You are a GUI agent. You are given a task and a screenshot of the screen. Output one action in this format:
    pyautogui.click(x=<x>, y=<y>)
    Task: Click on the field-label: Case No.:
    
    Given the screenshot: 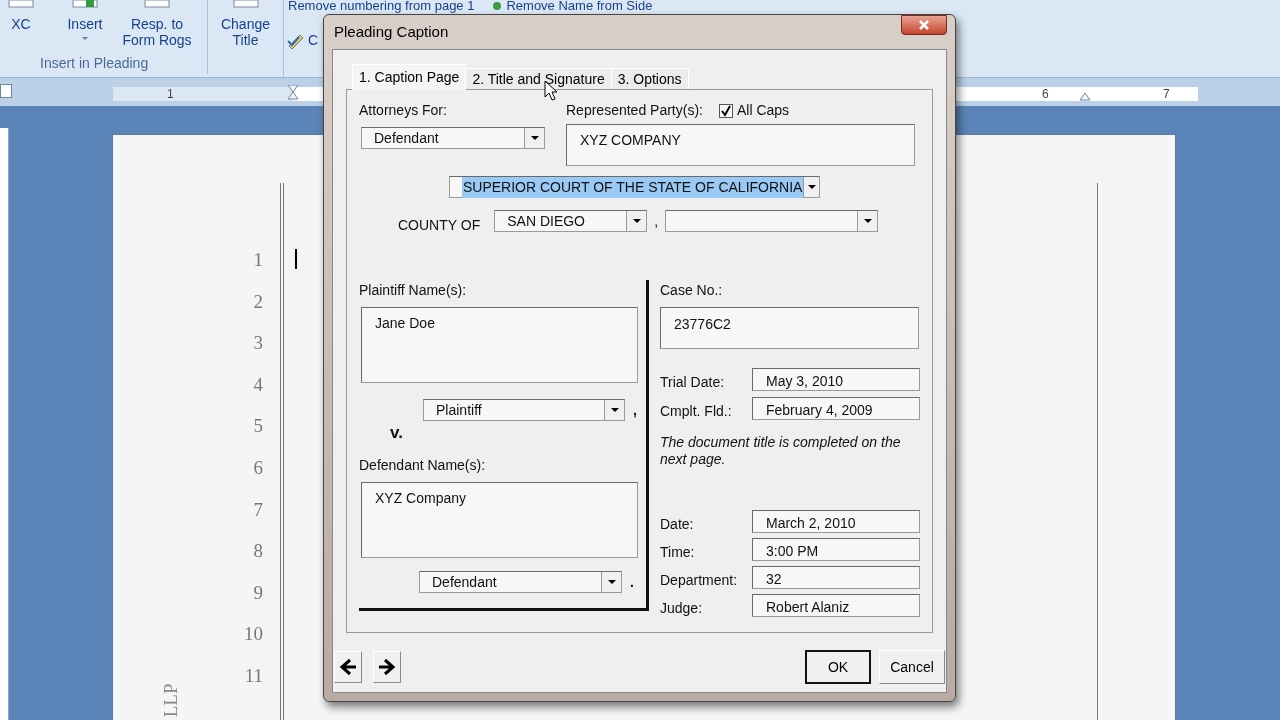 What is the action you would take?
    pyautogui.click(x=692, y=290)
    